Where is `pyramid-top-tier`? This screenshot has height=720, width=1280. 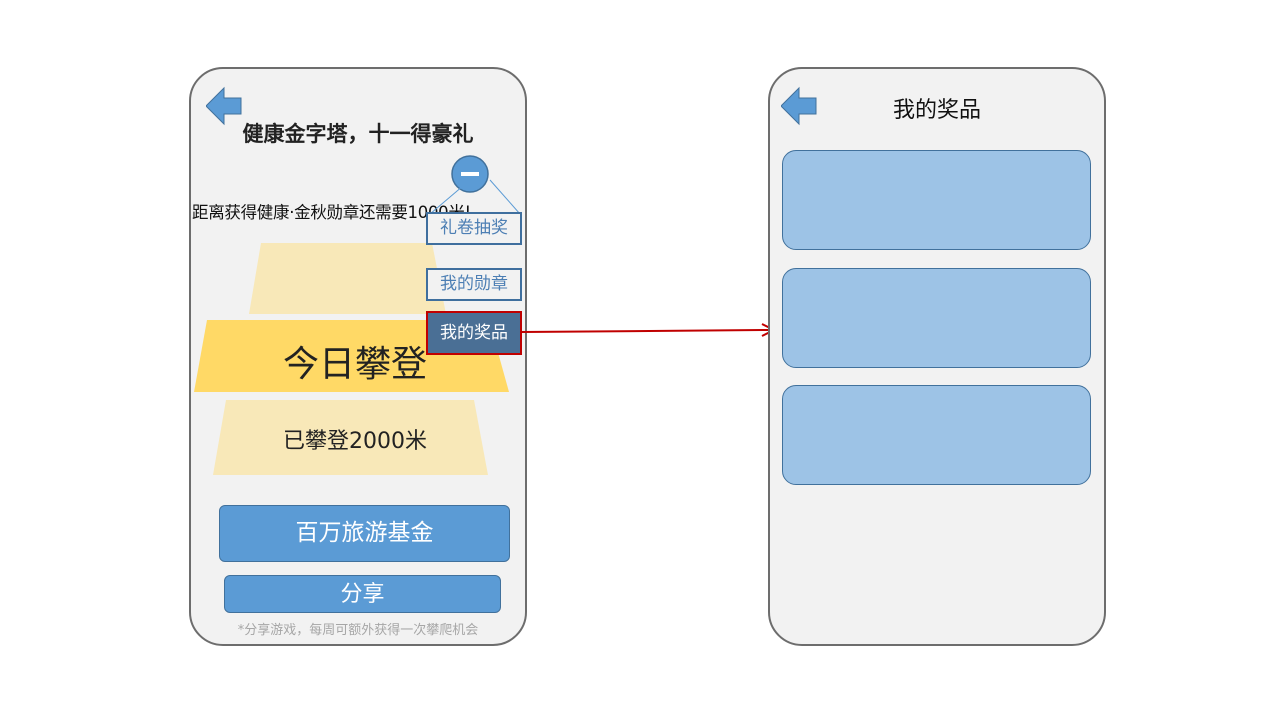
pyramid-top-tier is located at coordinates (347, 278).